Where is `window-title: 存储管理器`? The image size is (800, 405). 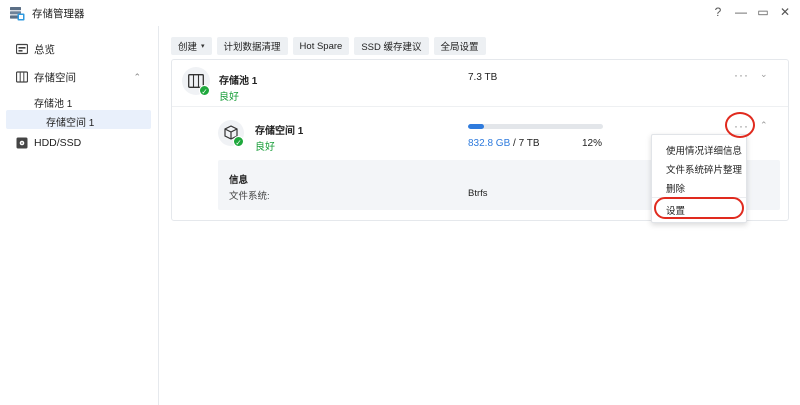 window-title: 存储管理器 is located at coordinates (58, 14).